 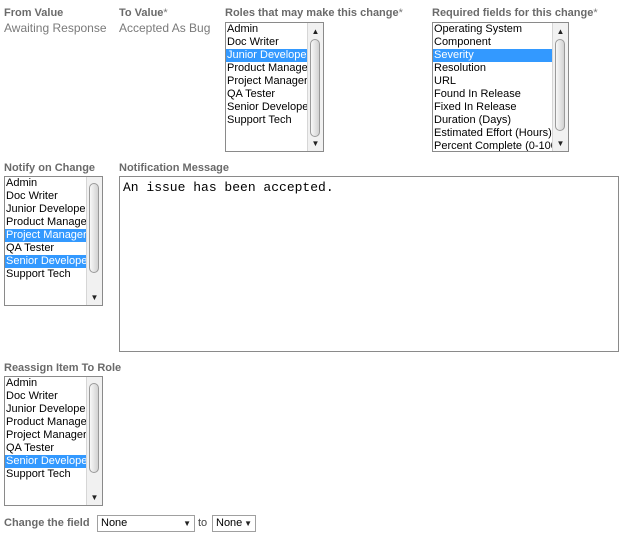 What do you see at coordinates (314, 13) in the screenshot?
I see `roles-label: Roles that may make this change*` at bounding box center [314, 13].